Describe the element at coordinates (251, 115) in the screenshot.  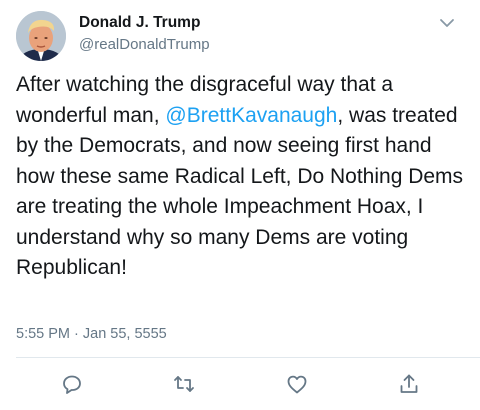
I see `mention-link: @BrettKavanaugh` at that location.